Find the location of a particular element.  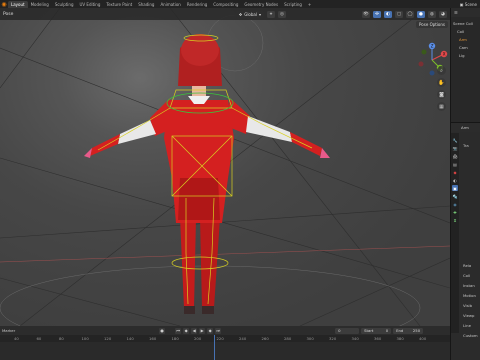

pivot-dropdown: ✥ Global ▾ is located at coordinates (249, 14).